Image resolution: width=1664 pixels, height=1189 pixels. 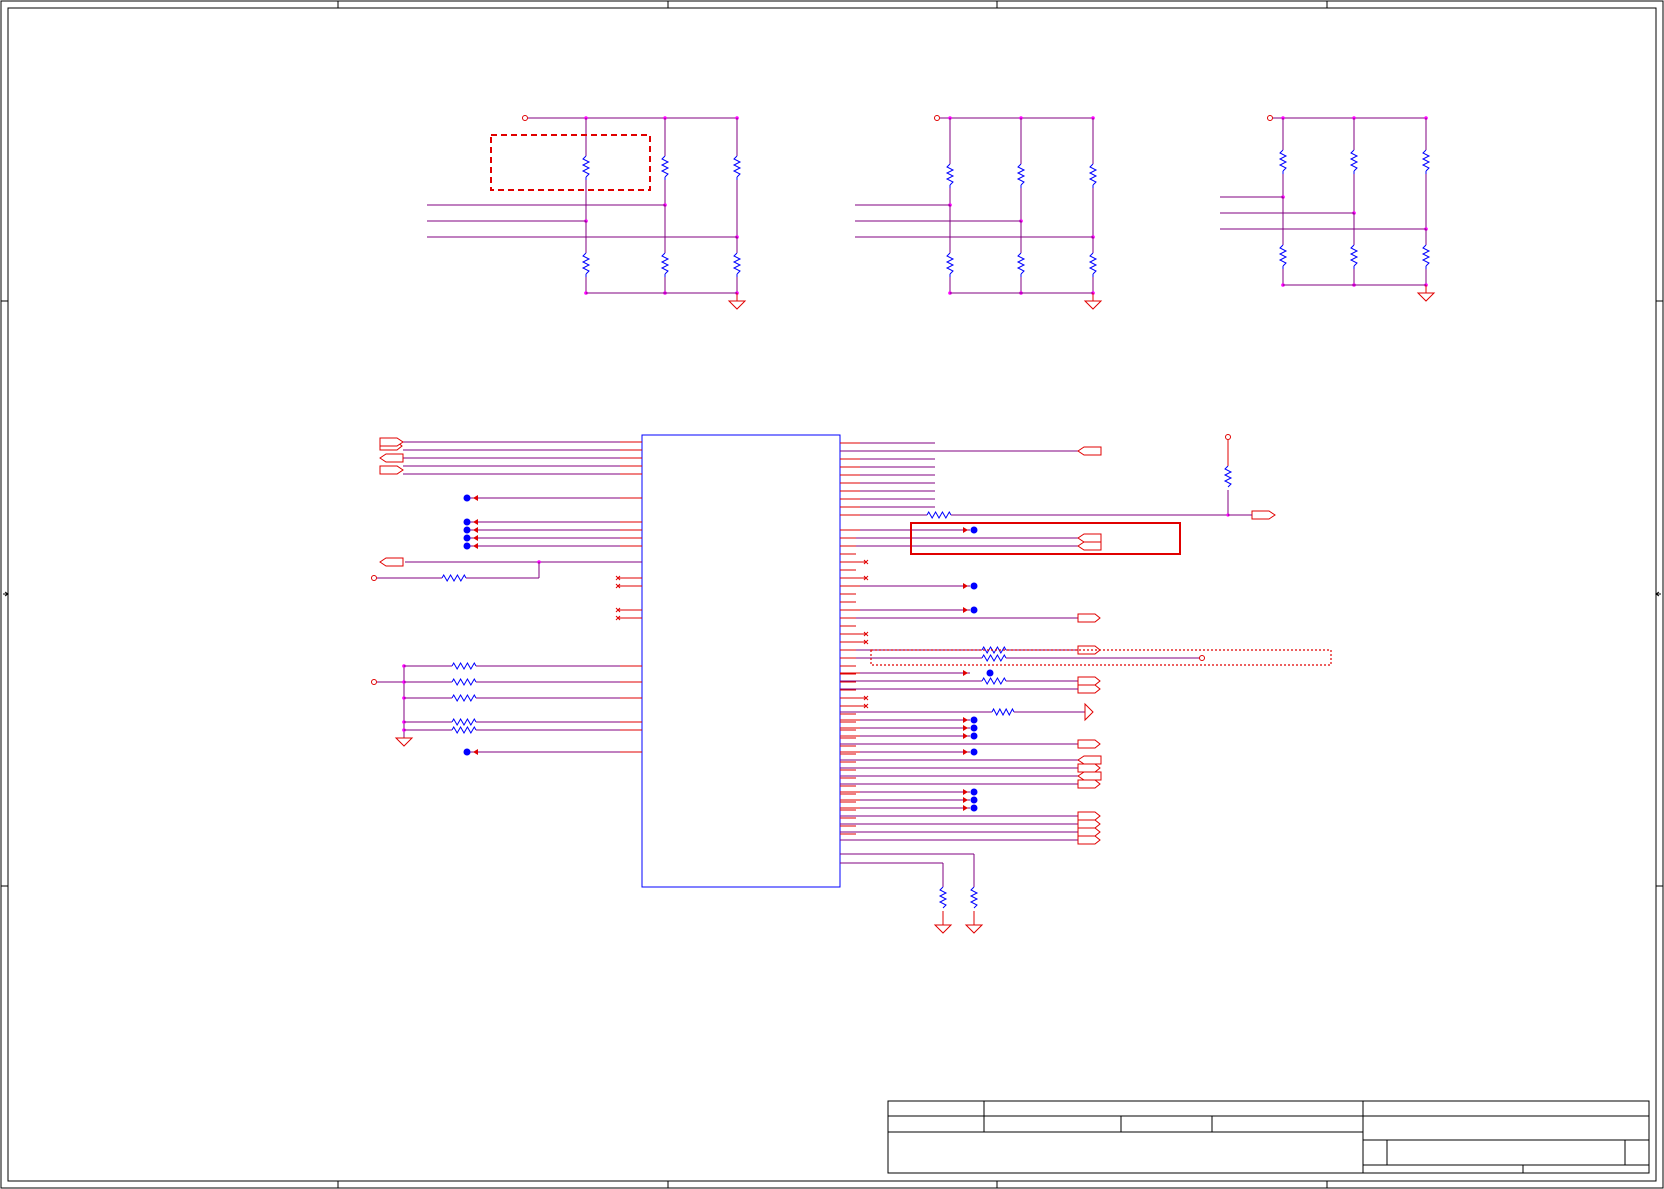 I want to click on pullup-resistor-right, so click(x=1249, y=477).